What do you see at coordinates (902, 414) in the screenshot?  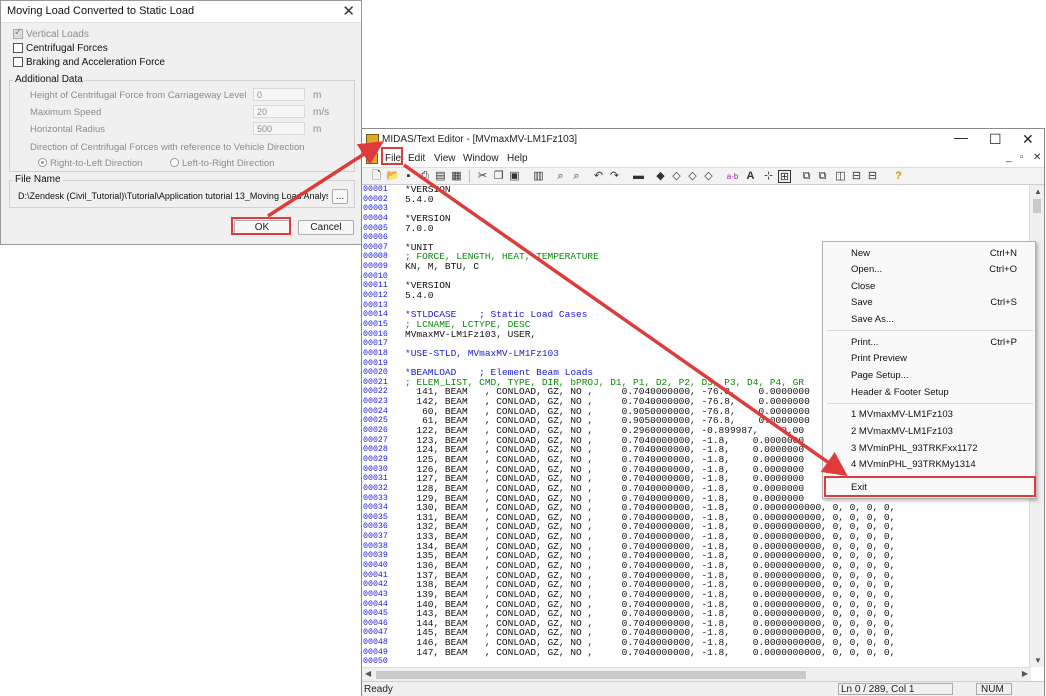 I see `menu-item-recent-1: 1 MVmaxMV-LM1Fz103` at bounding box center [902, 414].